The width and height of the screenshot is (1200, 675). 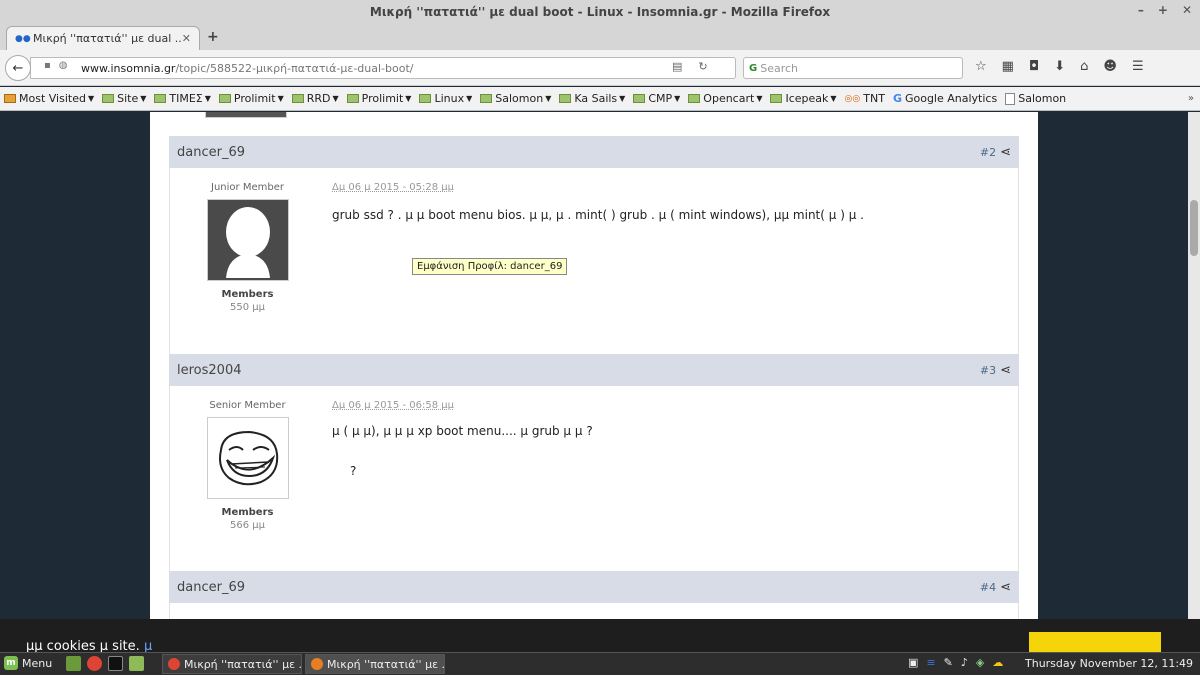 I want to click on author-info: Junior Member Members 550 μμ, so click(x=247, y=240).